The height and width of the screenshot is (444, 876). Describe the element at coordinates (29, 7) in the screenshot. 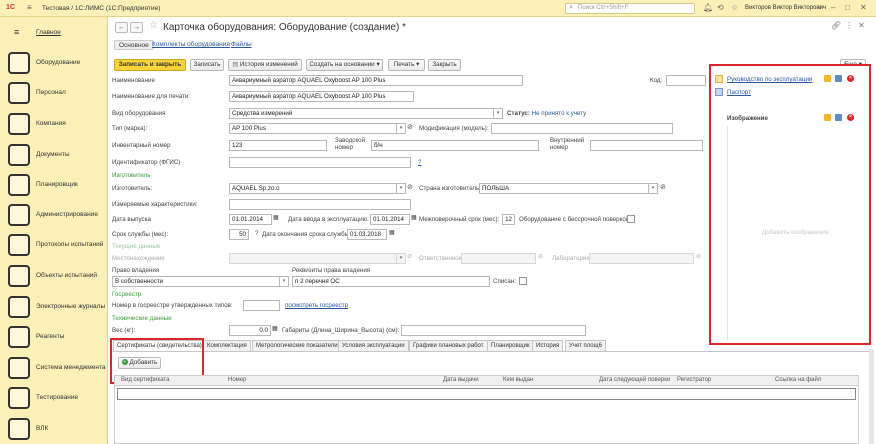

I see `main-menu-icon: ≡` at that location.